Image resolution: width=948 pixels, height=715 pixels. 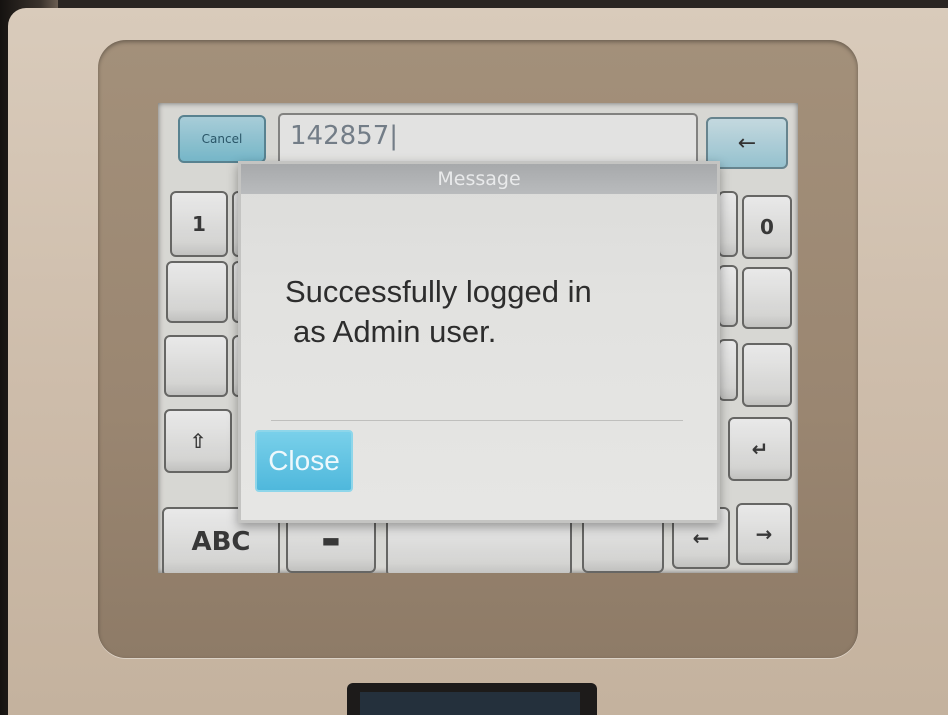 I want to click on dialog-divider, so click(x=477, y=420).